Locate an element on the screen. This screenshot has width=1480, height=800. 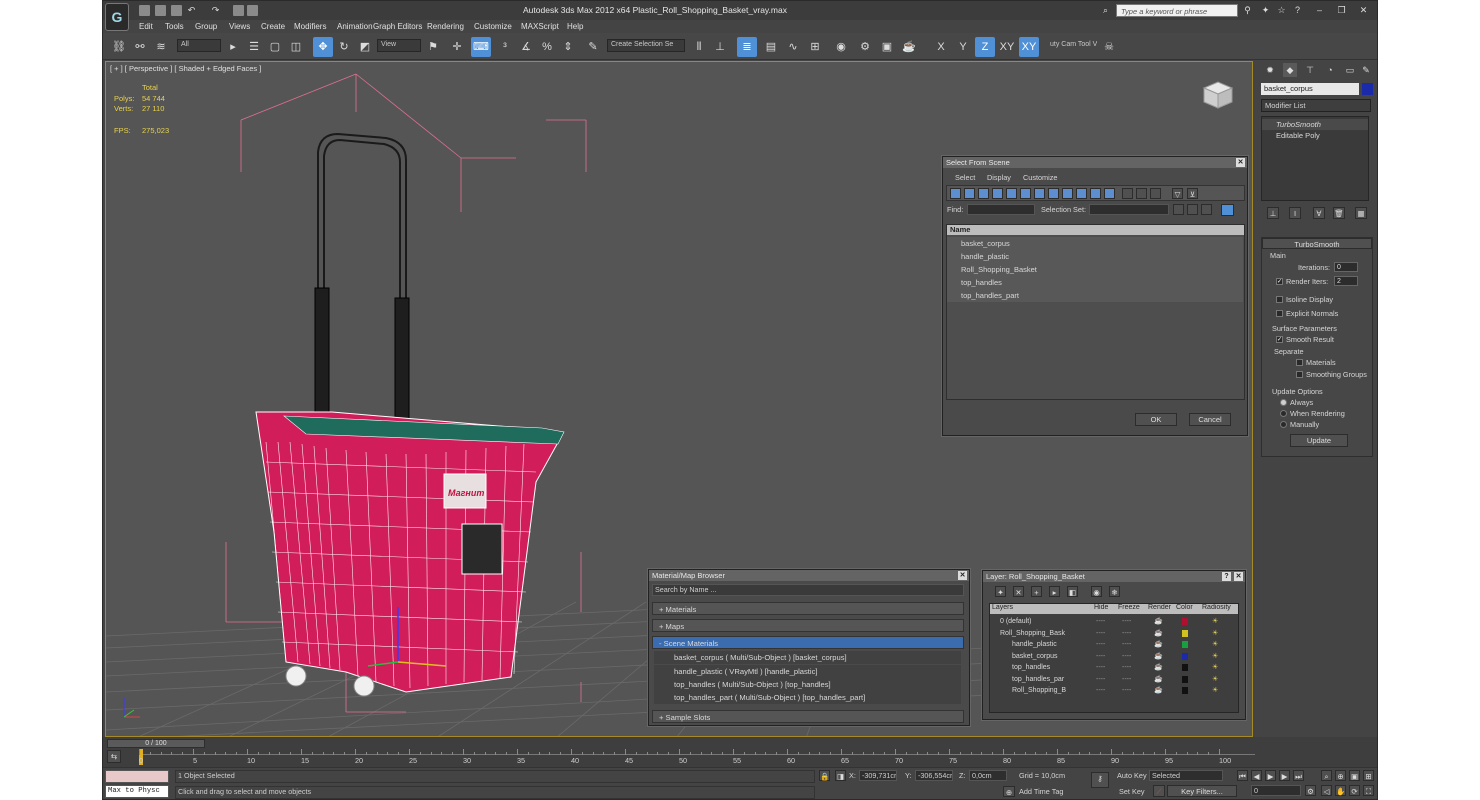
viewcube is located at coordinates (1218, 95).